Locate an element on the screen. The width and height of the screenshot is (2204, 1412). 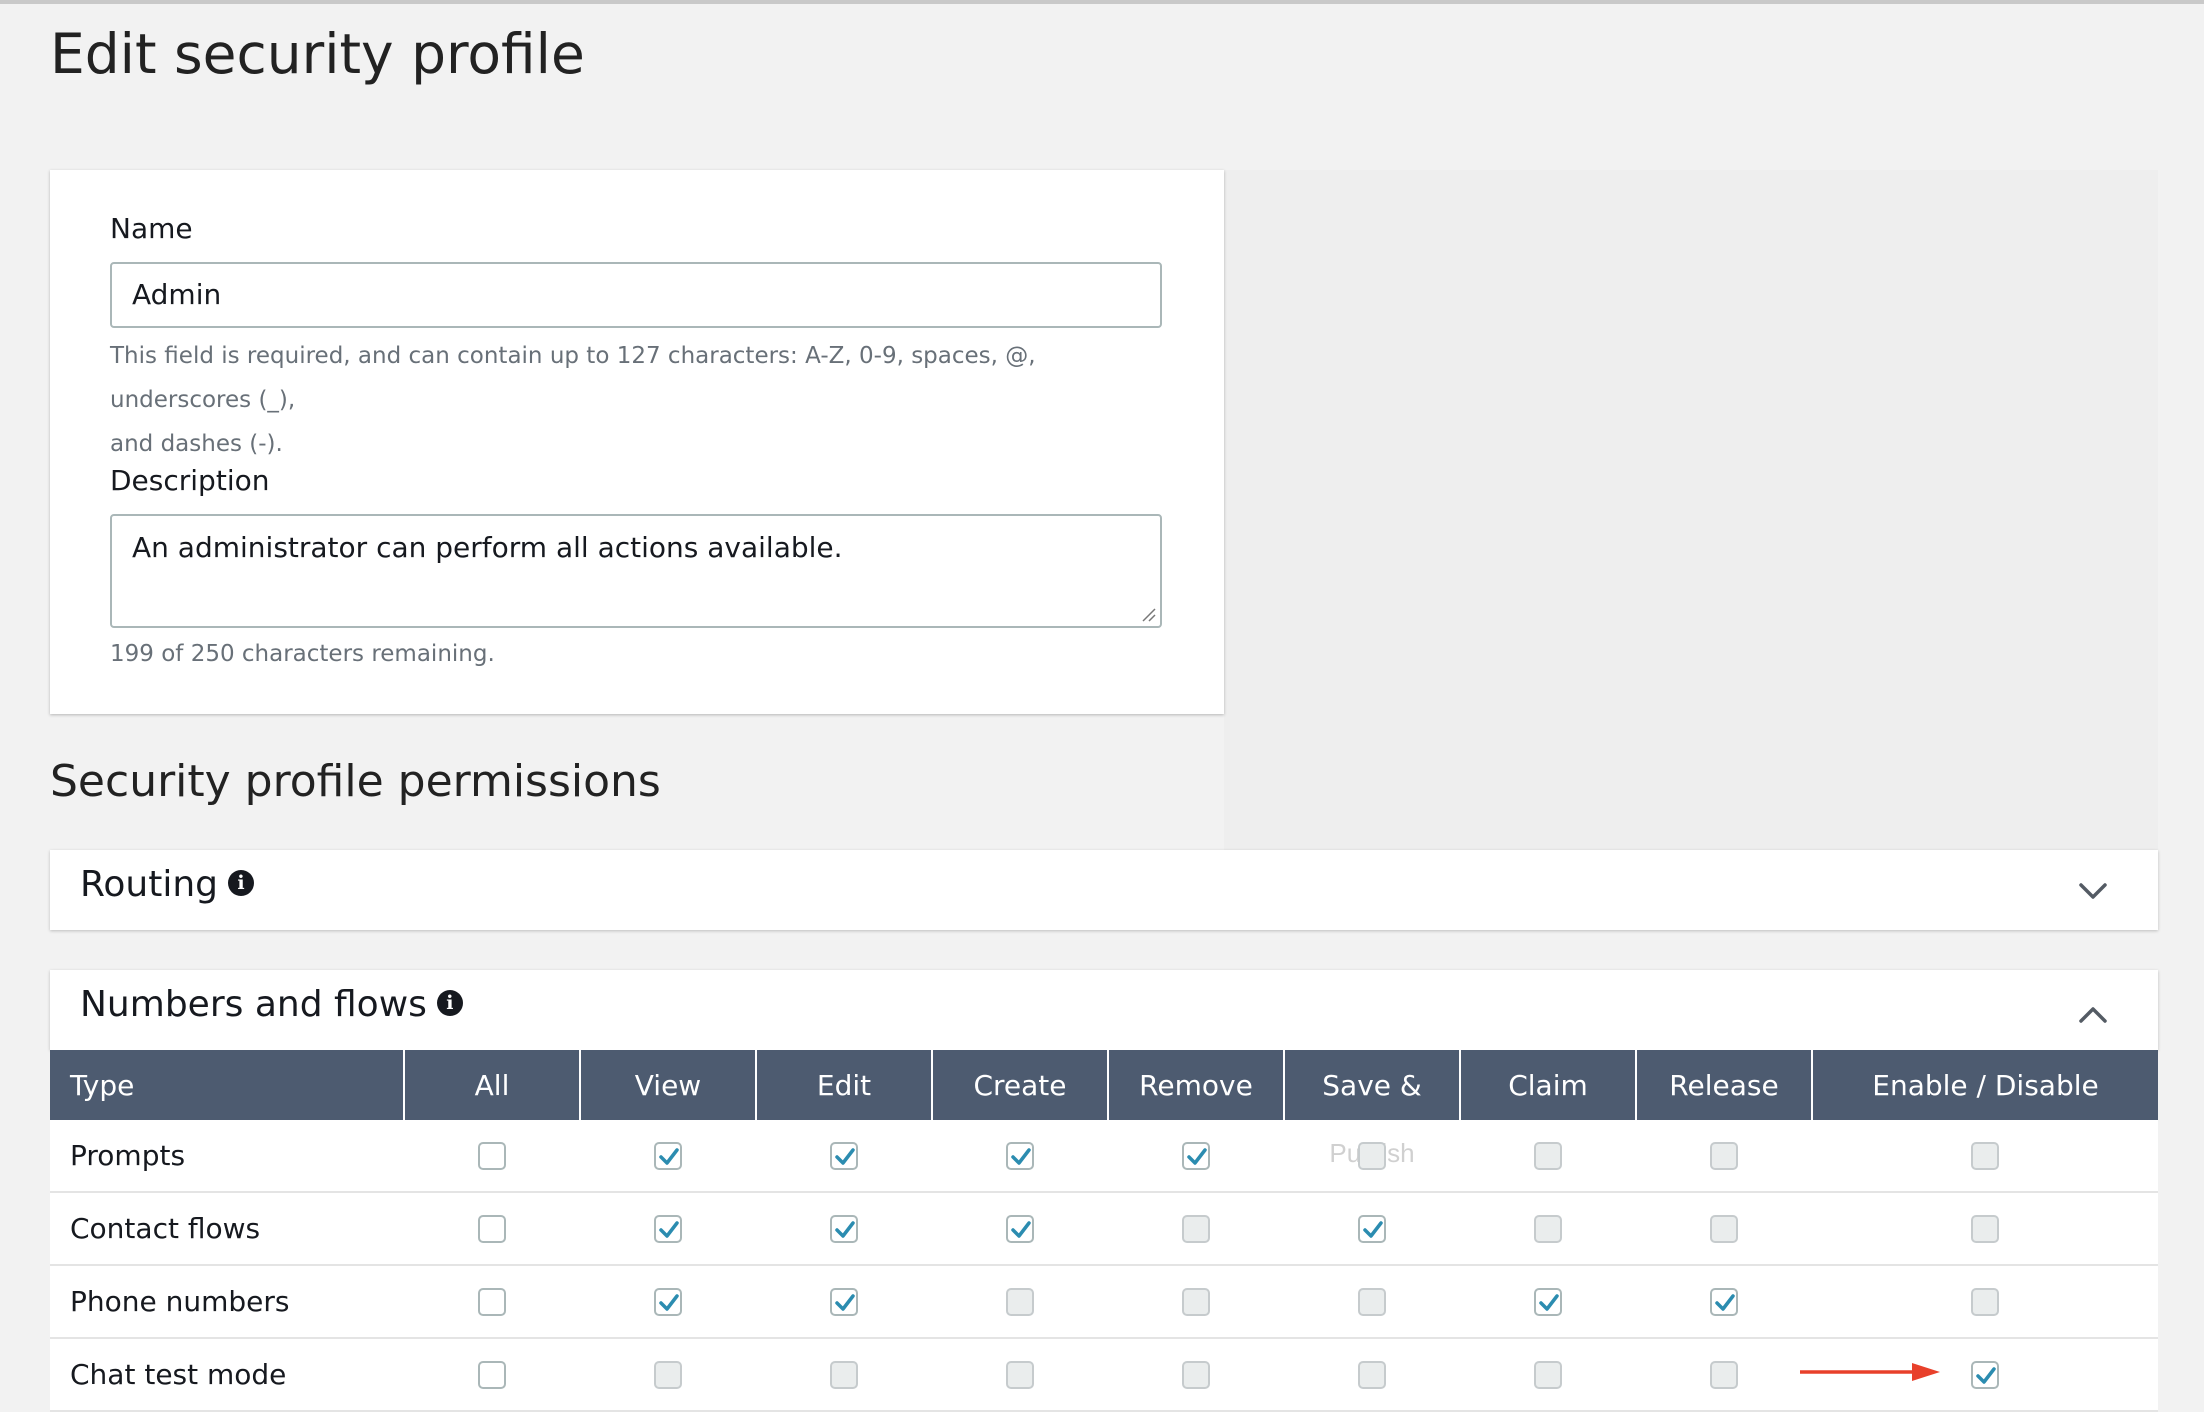
column-header-all: All is located at coordinates (492, 1085).